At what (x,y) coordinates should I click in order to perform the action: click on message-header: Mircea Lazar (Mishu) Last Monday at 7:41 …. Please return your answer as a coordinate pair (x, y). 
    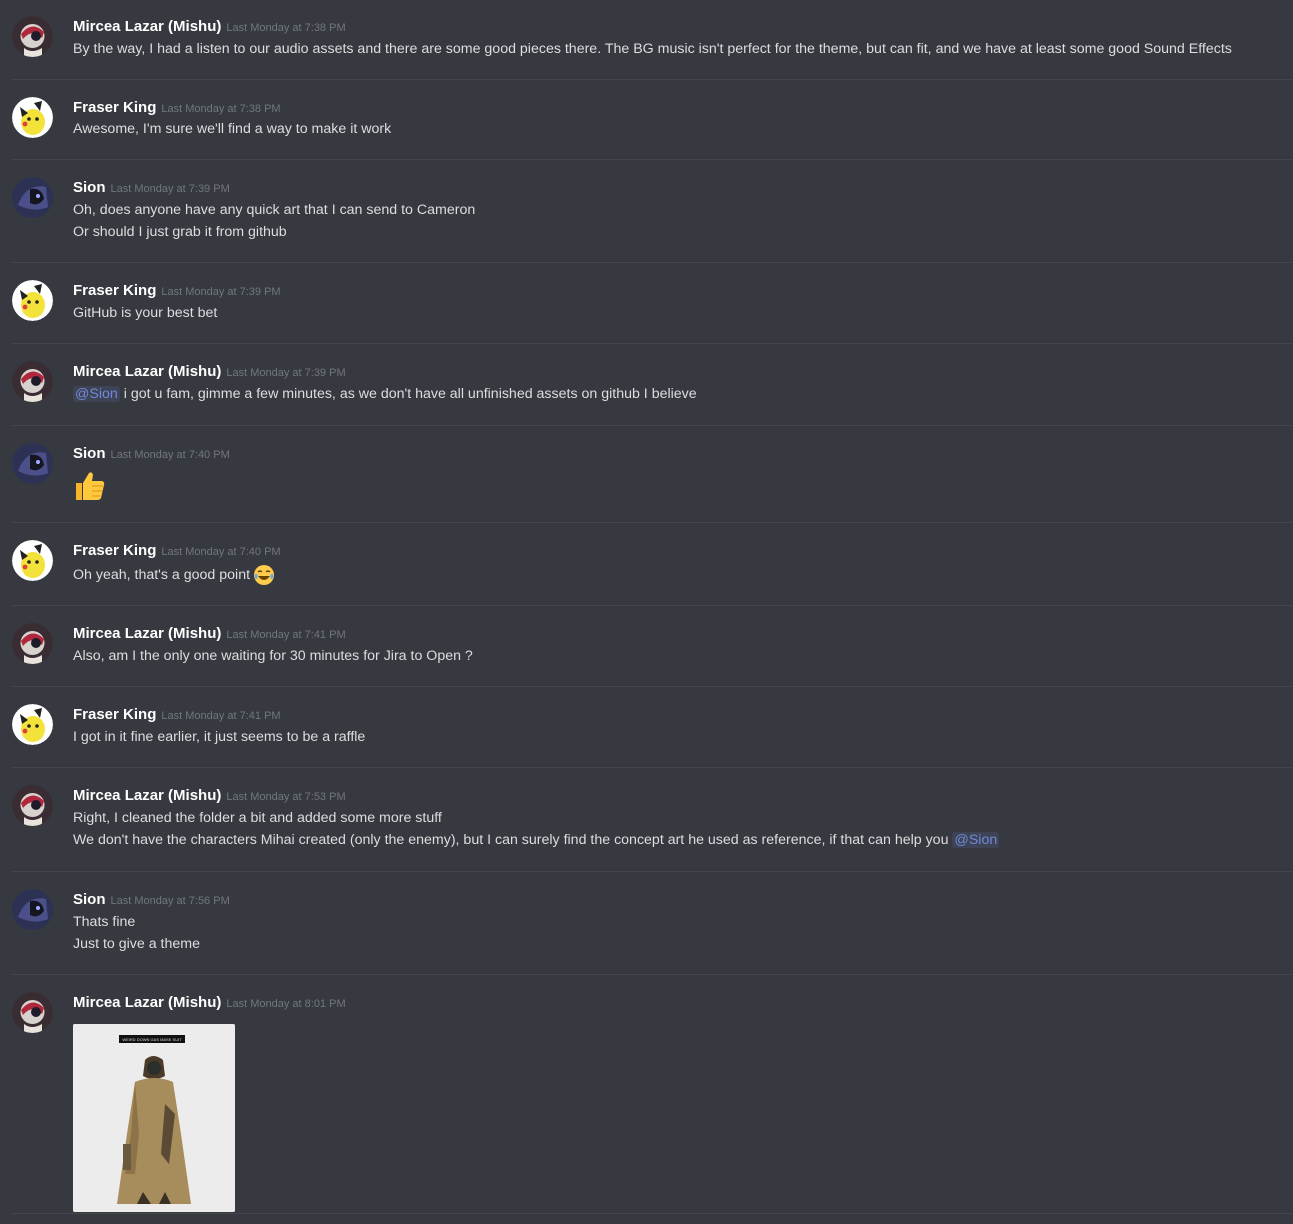
    Looking at the image, I should click on (209, 634).